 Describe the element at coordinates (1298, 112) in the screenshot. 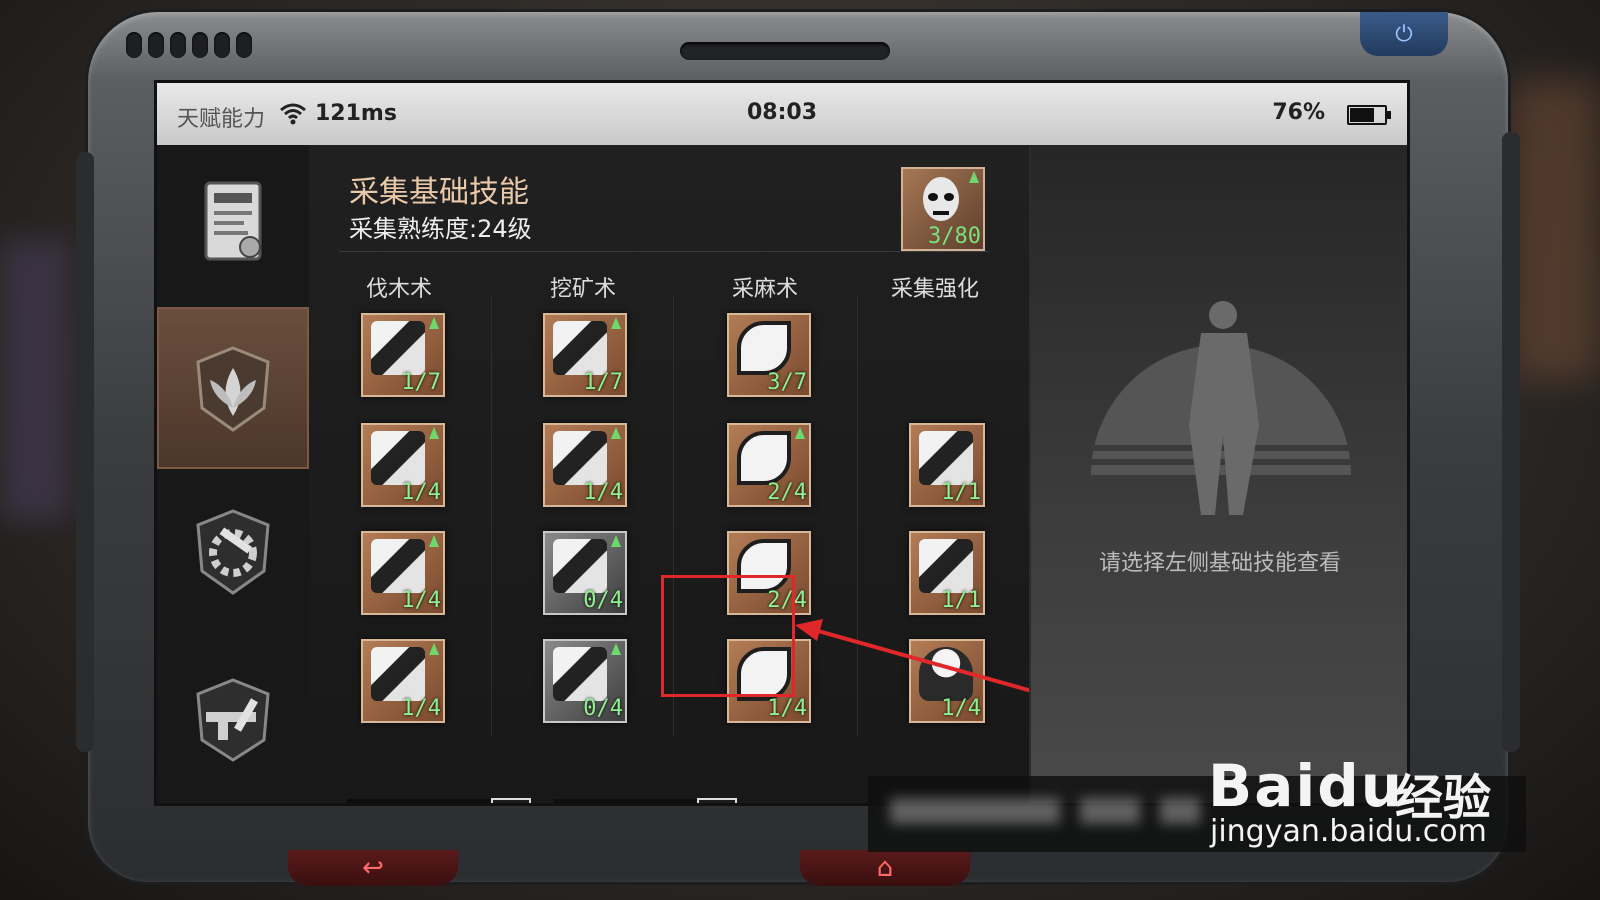

I see `battery-percent: 76%` at that location.